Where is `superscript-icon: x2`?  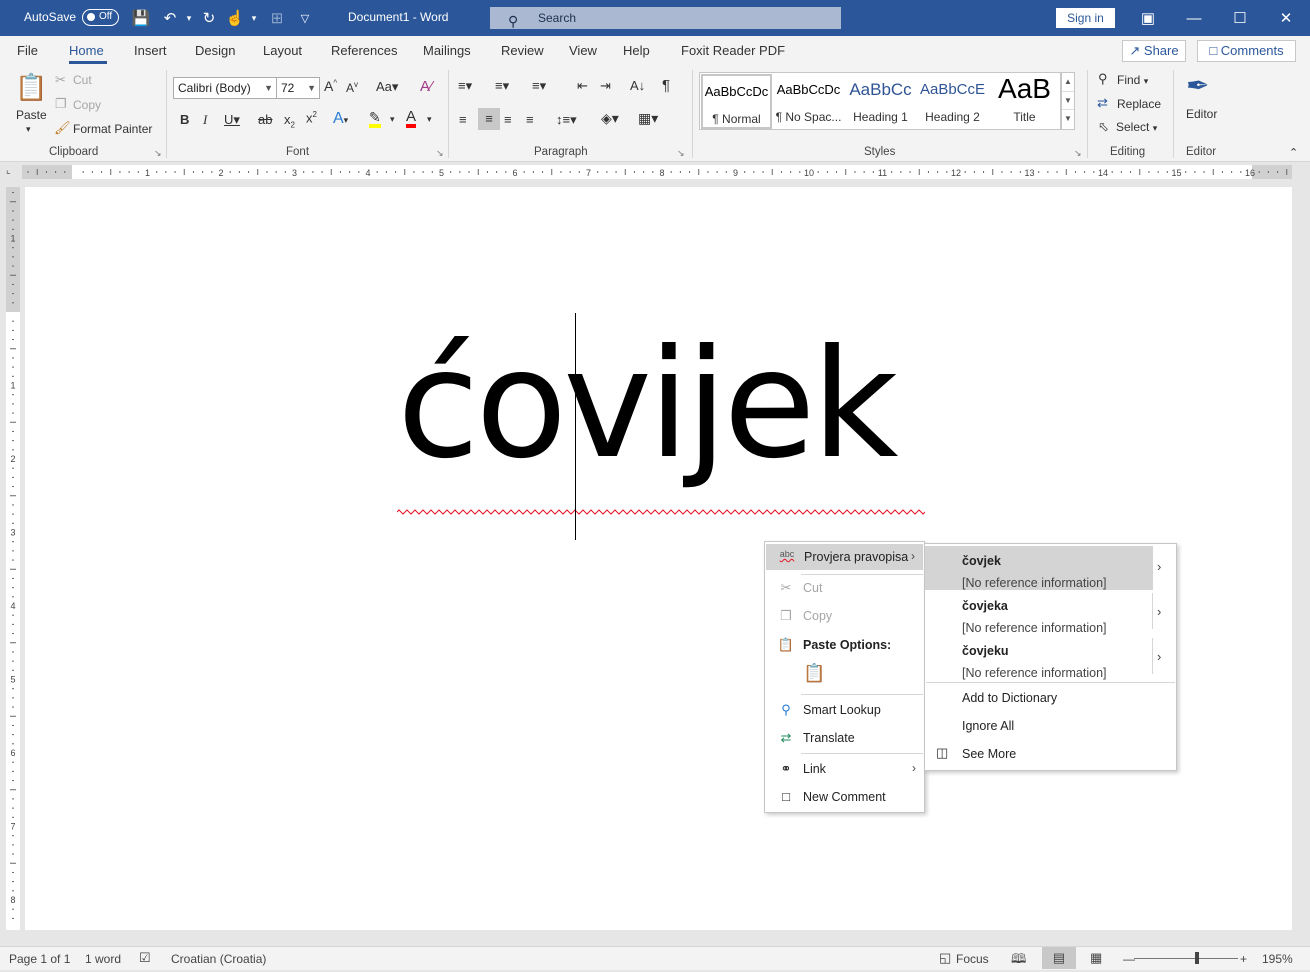 superscript-icon: x2 is located at coordinates (311, 117).